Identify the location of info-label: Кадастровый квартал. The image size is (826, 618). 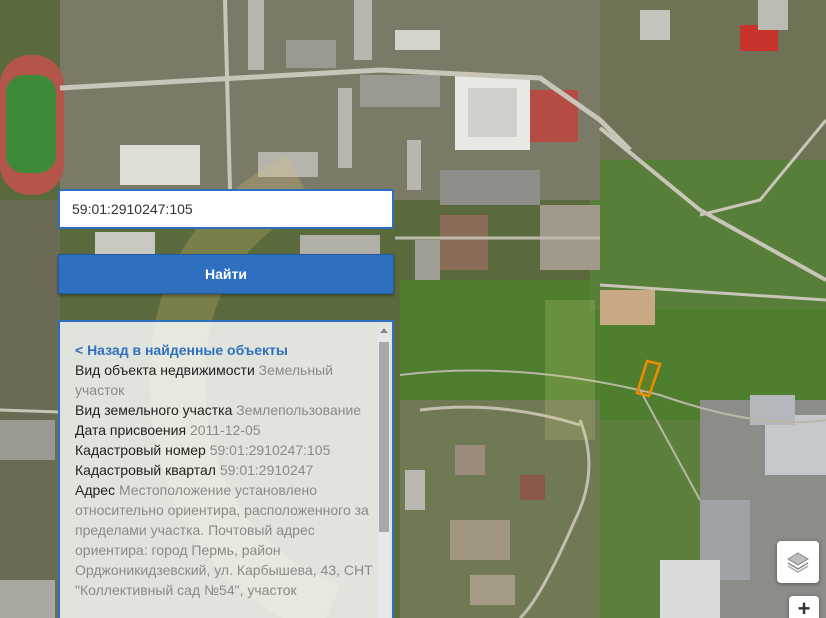
(145, 470).